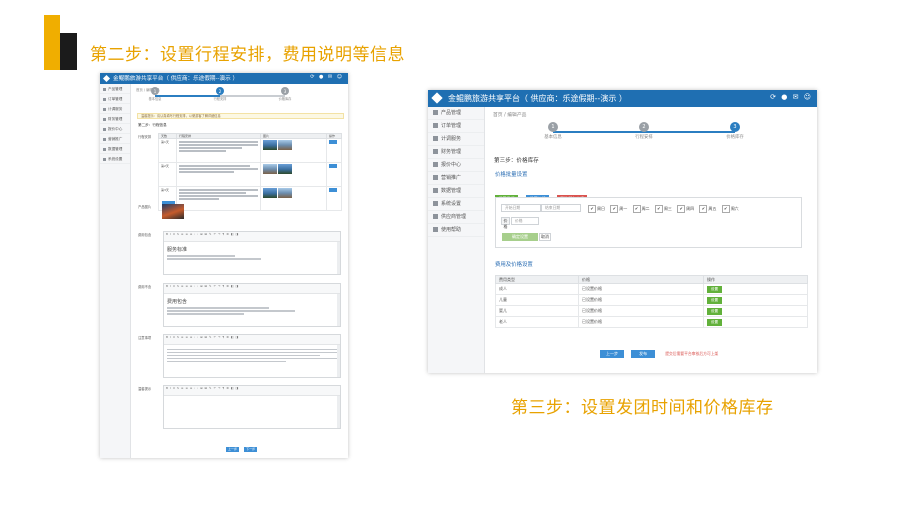 The image size is (900, 506). I want to click on confirm-button: 确定设置, so click(520, 237).